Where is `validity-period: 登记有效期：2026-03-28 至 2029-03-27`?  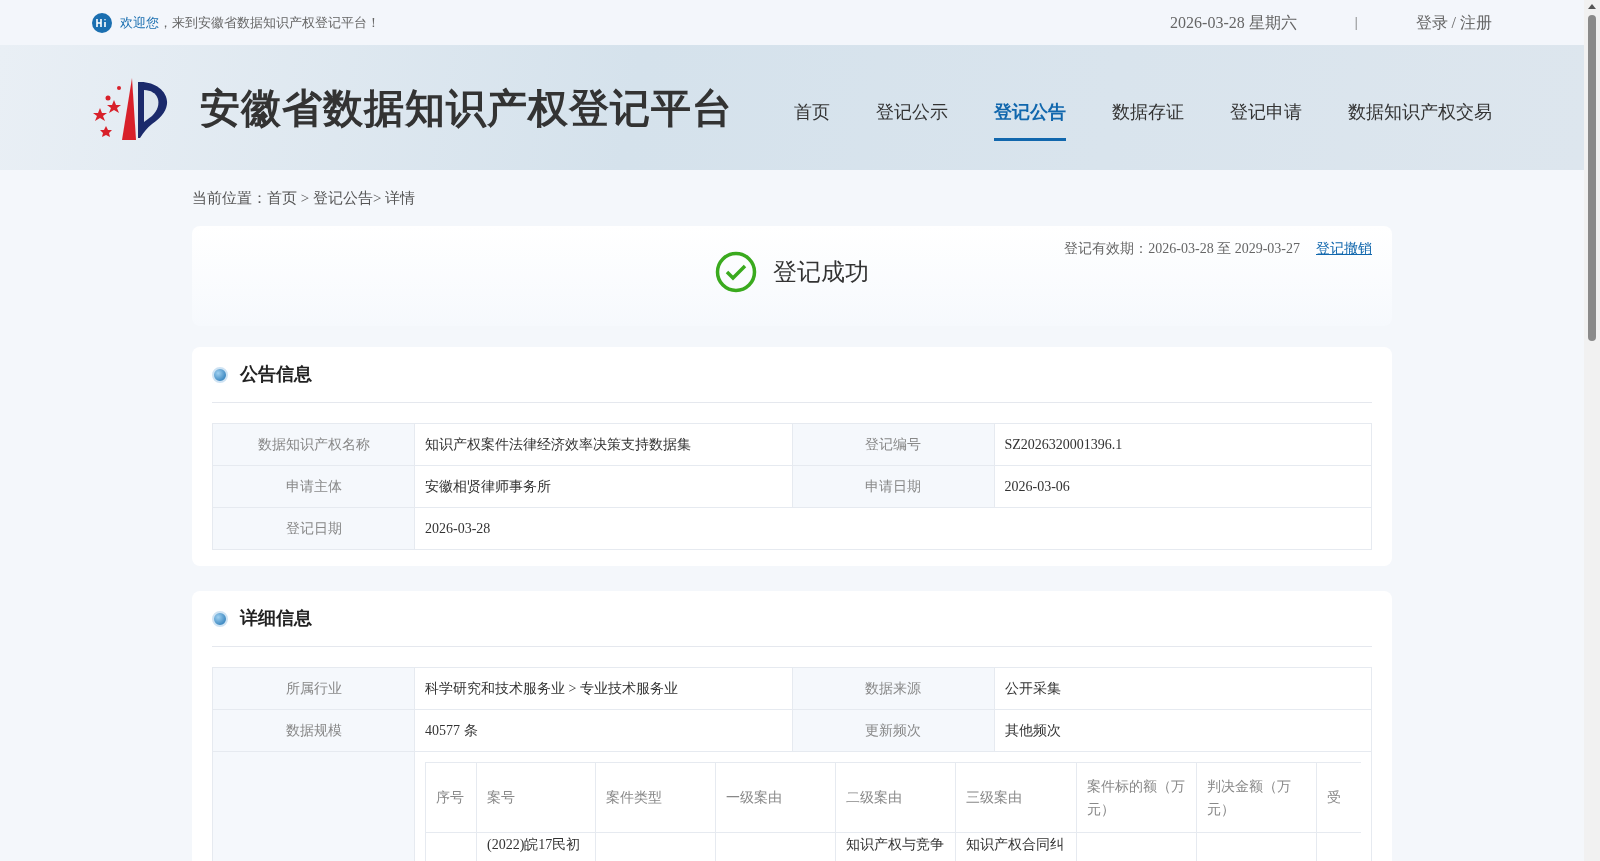 validity-period: 登记有效期：2026-03-28 至 2029-03-27 is located at coordinates (1182, 249).